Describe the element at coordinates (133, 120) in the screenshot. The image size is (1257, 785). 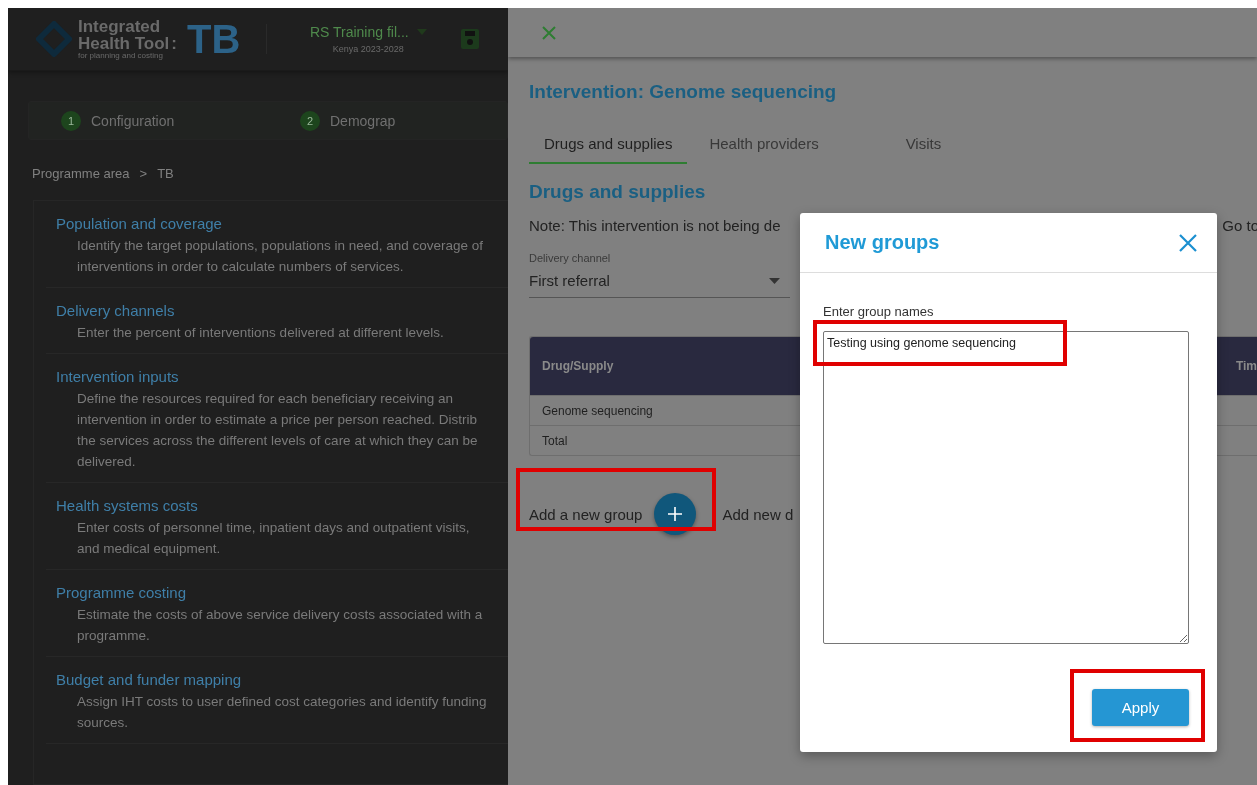
I see `step-label: Configuration` at that location.